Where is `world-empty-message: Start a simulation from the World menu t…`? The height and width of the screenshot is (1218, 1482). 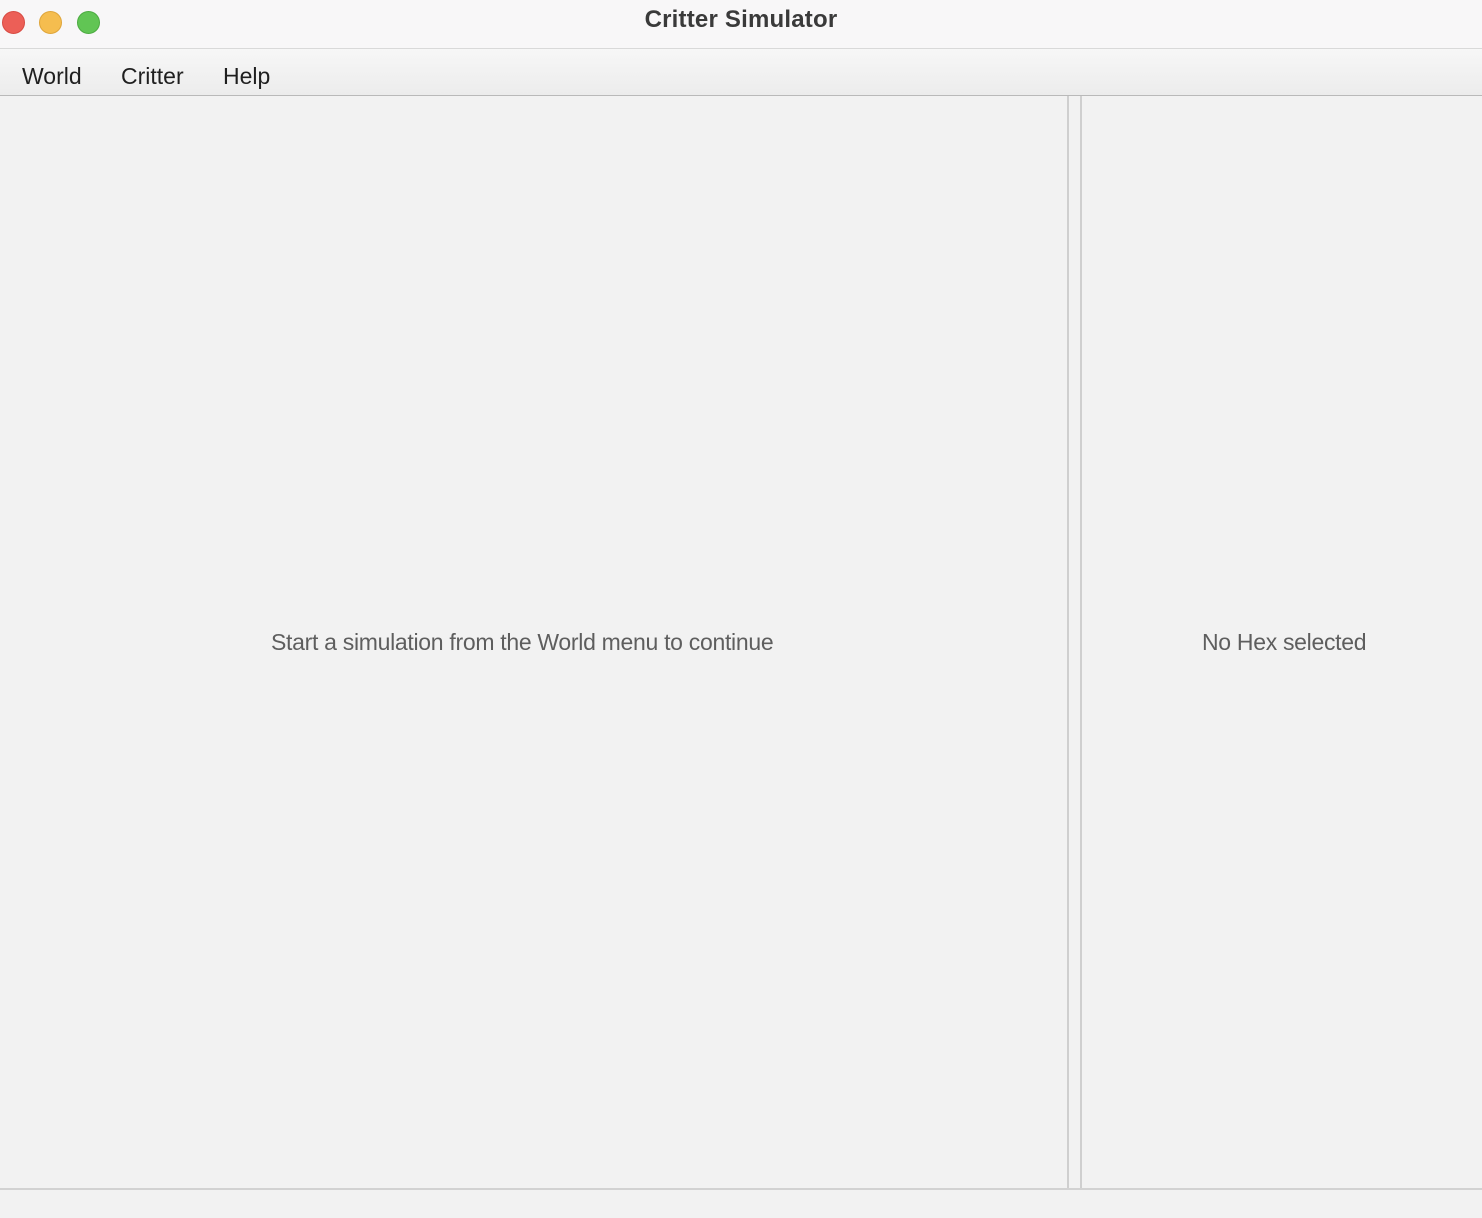 world-empty-message: Start a simulation from the World menu t… is located at coordinates (522, 642).